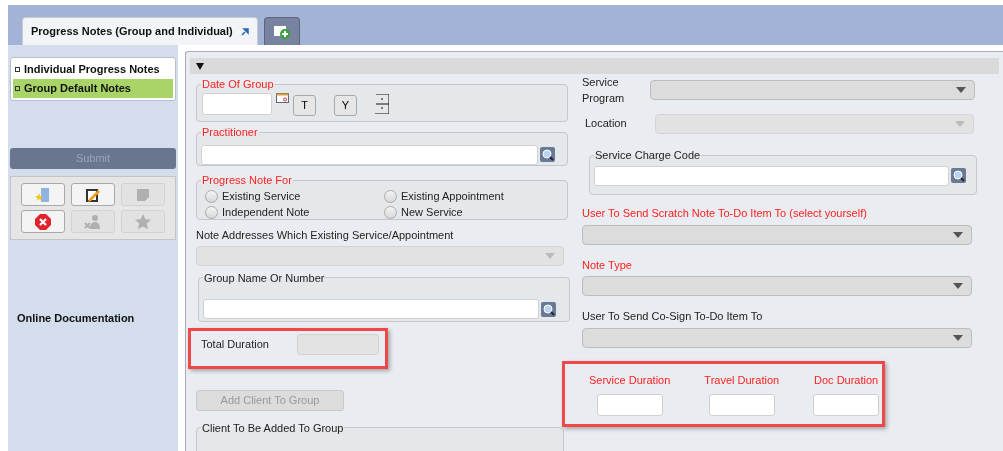 This screenshot has width=1003, height=451. I want to click on radio-label: Existing Service, so click(261, 197).